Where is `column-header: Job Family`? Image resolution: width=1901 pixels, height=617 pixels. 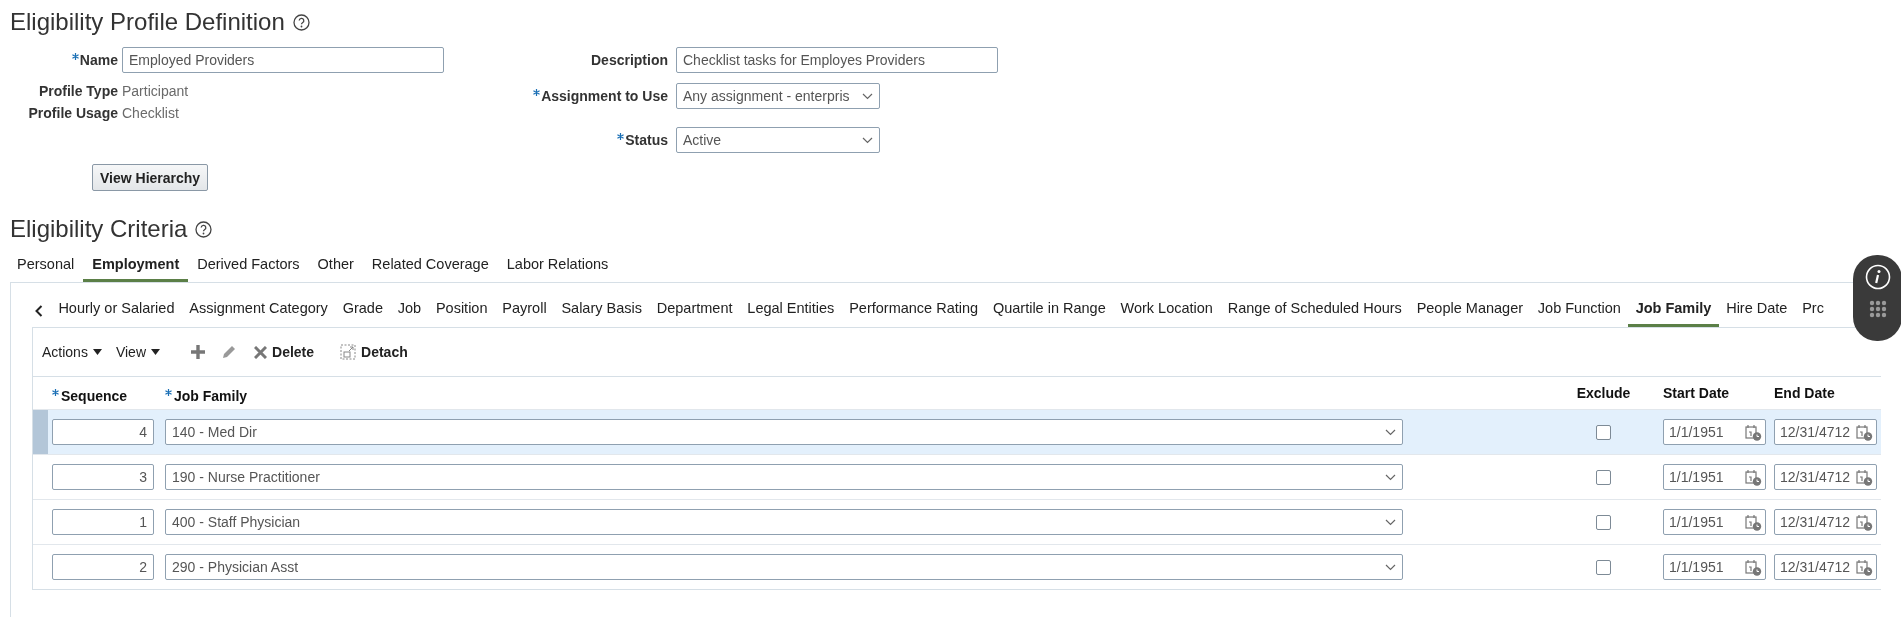
column-header: Job Family is located at coordinates (206, 395).